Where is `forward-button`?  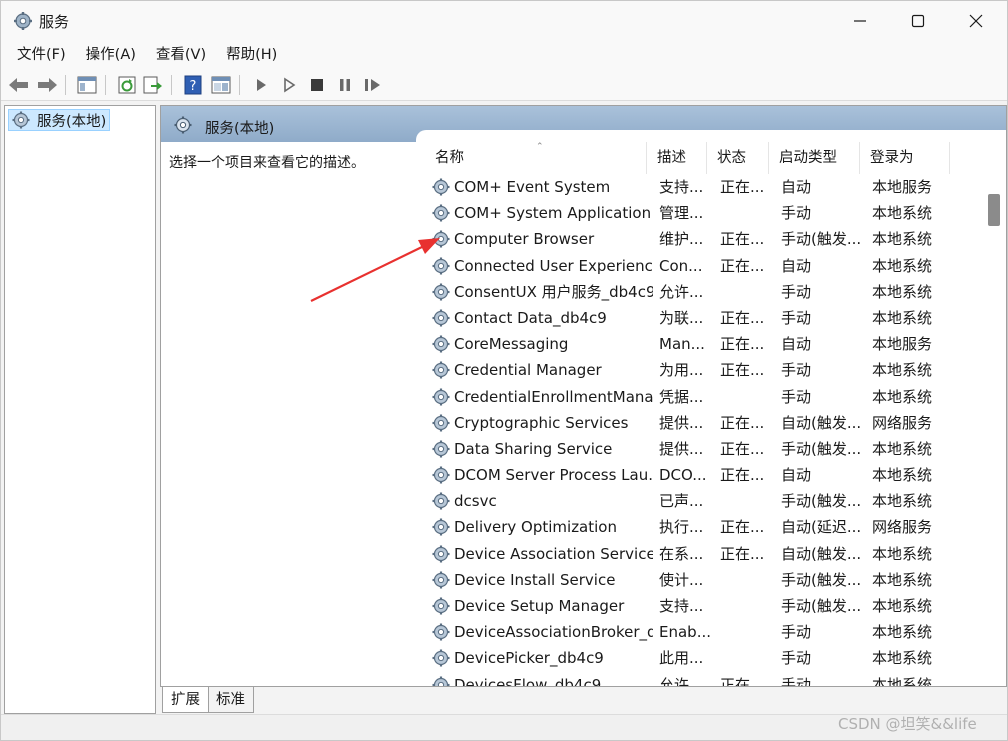
forward-button is located at coordinates (47, 85).